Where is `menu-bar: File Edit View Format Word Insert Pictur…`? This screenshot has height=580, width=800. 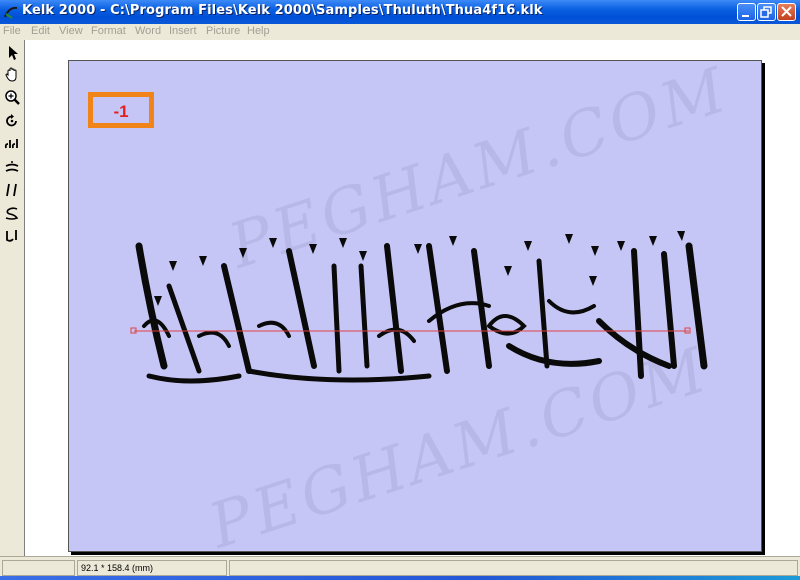 menu-bar: File Edit View Format Word Insert Pictur… is located at coordinates (400, 32).